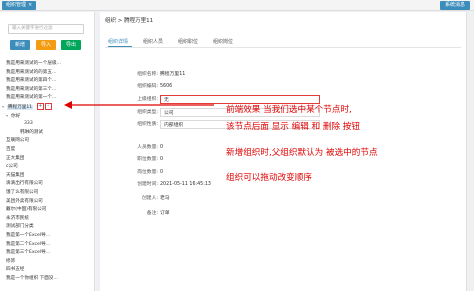 This screenshot has width=474, height=291. Describe the element at coordinates (129, 21) in the screenshot. I see `breadcrumb: 组织 > 腾程万里11` at that location.